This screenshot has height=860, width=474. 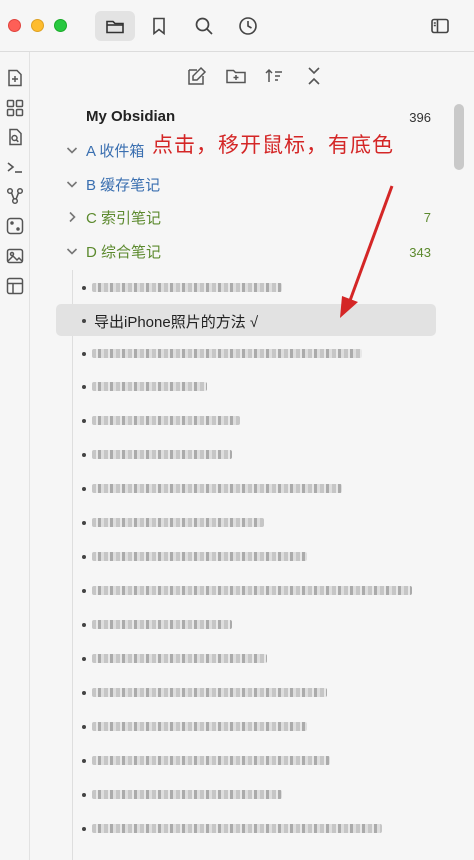 What do you see at coordinates (14, 25) in the screenshot?
I see `close-window-button` at bounding box center [14, 25].